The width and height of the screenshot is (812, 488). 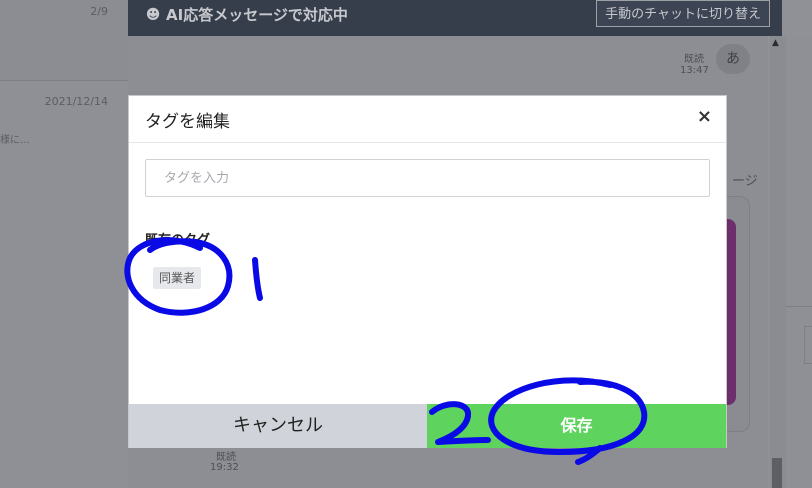 I want to click on save-button: 保存, so click(x=576, y=426).